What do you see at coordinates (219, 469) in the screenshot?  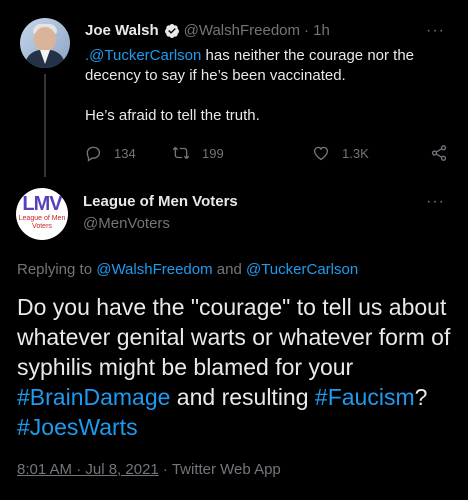 I see `tweet-source: · Twitter Web App` at bounding box center [219, 469].